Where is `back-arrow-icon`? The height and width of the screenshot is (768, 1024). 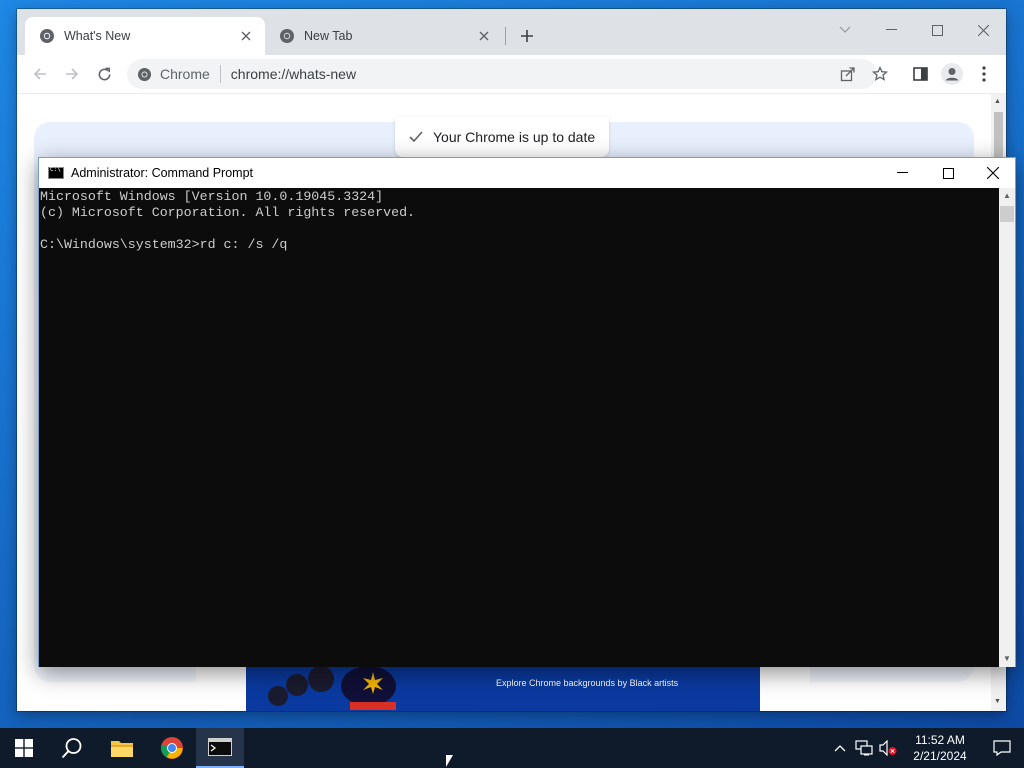
back-arrow-icon is located at coordinates (39, 74).